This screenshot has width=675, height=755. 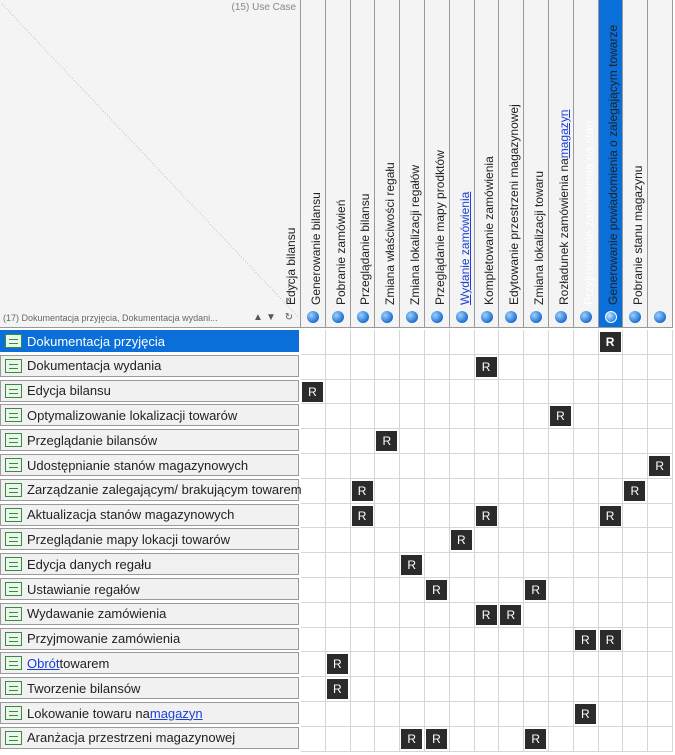 I want to click on row-header: Lokowanie towaru na magazyn, so click(x=149, y=713).